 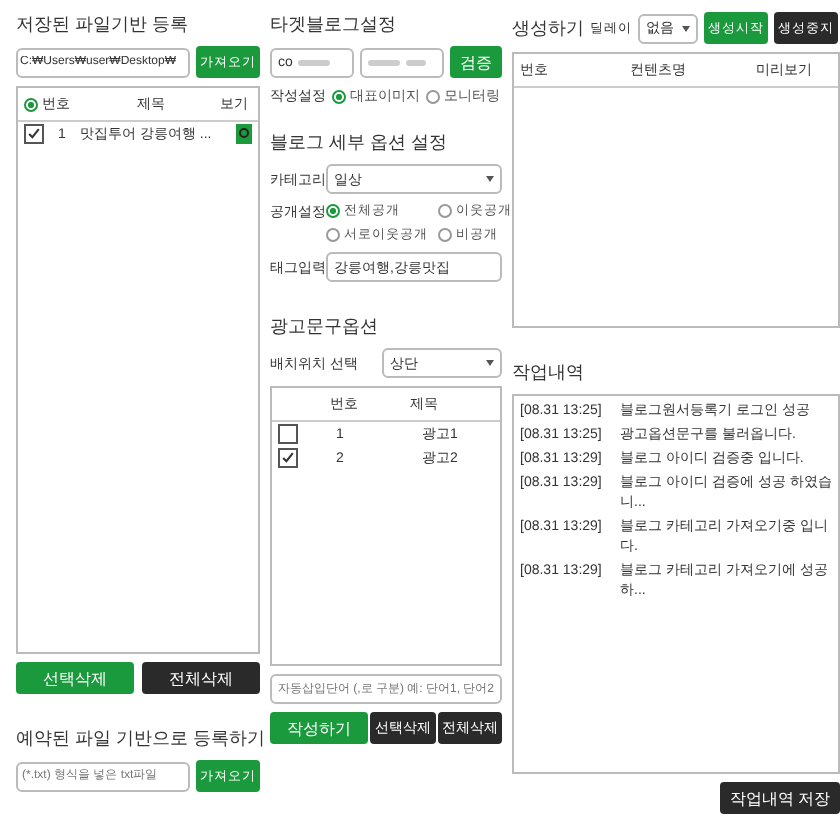 What do you see at coordinates (138, 739) in the screenshot?
I see `section-title: 예약된 파일 기반으로 등록하기` at bounding box center [138, 739].